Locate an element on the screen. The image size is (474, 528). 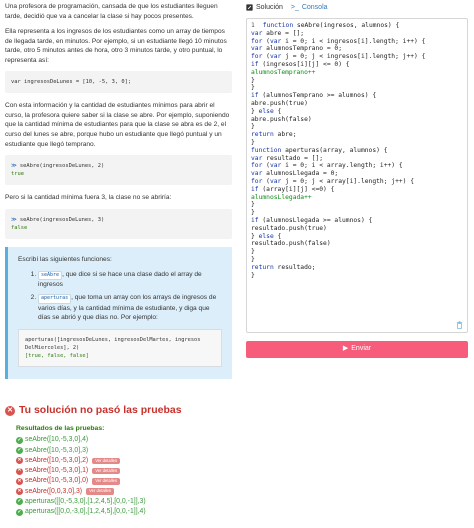
send-button: ▶ Enviar is located at coordinates (357, 349).